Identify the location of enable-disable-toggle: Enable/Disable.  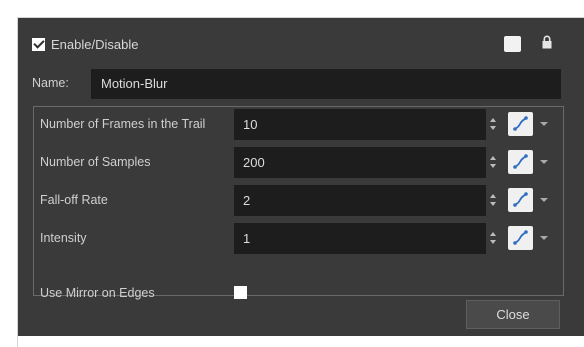
(85, 44).